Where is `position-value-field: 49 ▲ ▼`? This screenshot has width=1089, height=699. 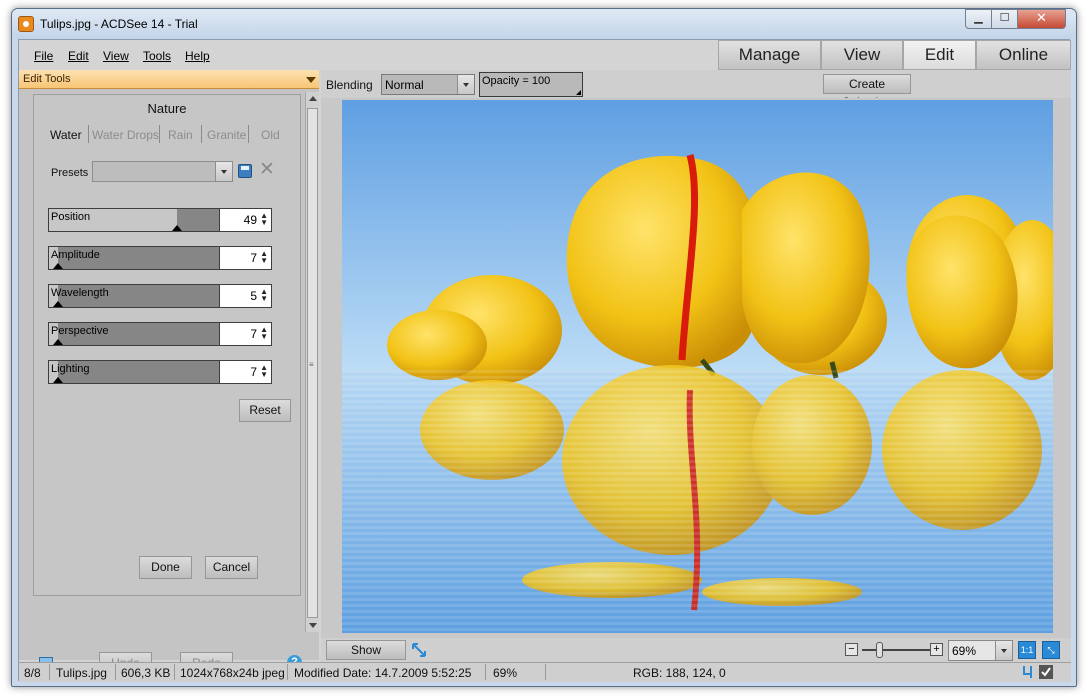 position-value-field: 49 ▲ ▼ is located at coordinates (245, 220).